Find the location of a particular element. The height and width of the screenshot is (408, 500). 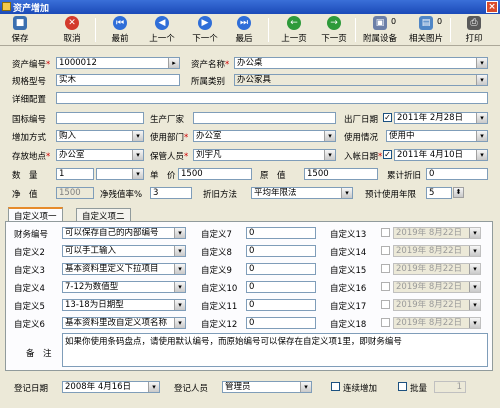

custom-date-13: 2019年 8月22日 ▾ is located at coordinates (437, 233).